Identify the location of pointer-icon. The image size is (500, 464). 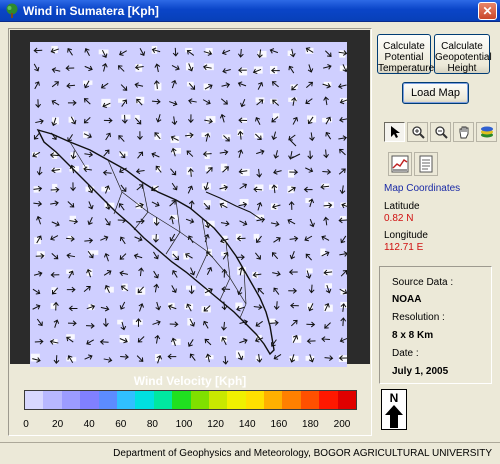
(394, 132).